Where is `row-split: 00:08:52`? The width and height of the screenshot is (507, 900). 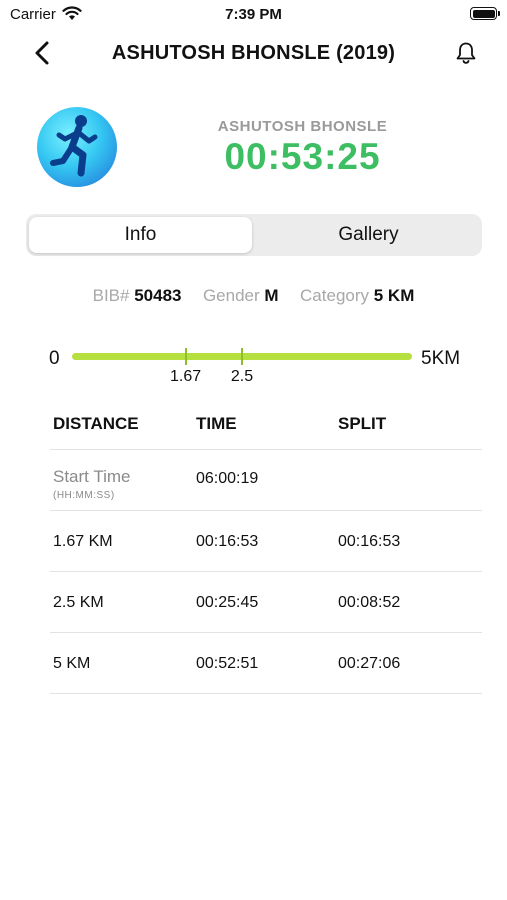 row-split: 00:08:52 is located at coordinates (369, 602).